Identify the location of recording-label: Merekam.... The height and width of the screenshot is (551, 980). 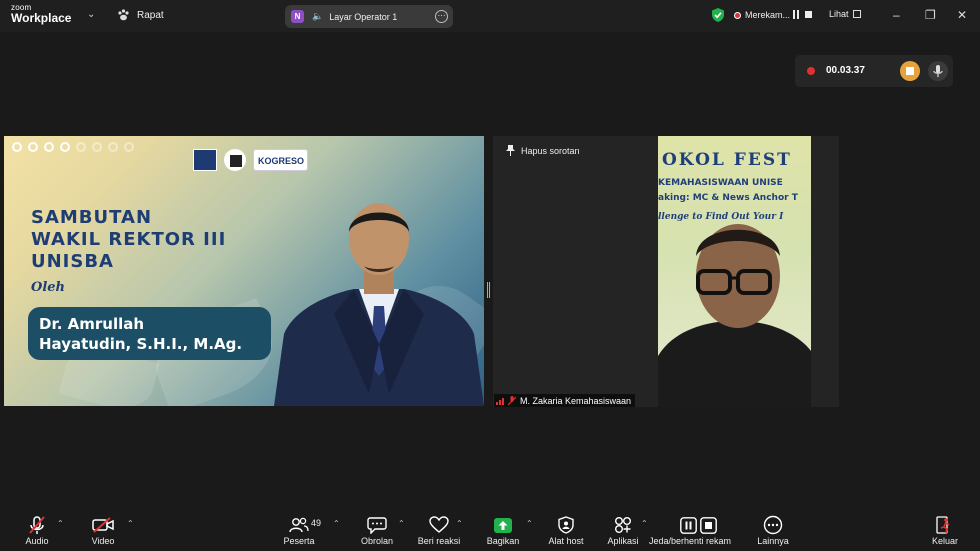
(768, 15).